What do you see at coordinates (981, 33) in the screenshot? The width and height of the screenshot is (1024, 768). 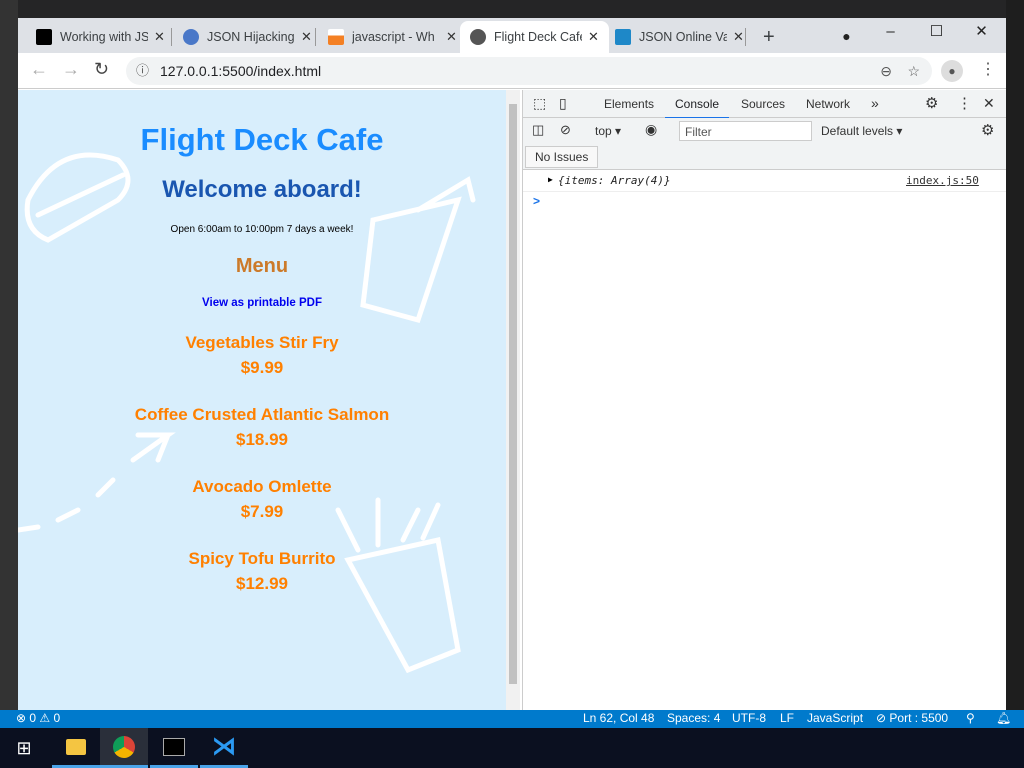 I see `close-window-button: ✕` at bounding box center [981, 33].